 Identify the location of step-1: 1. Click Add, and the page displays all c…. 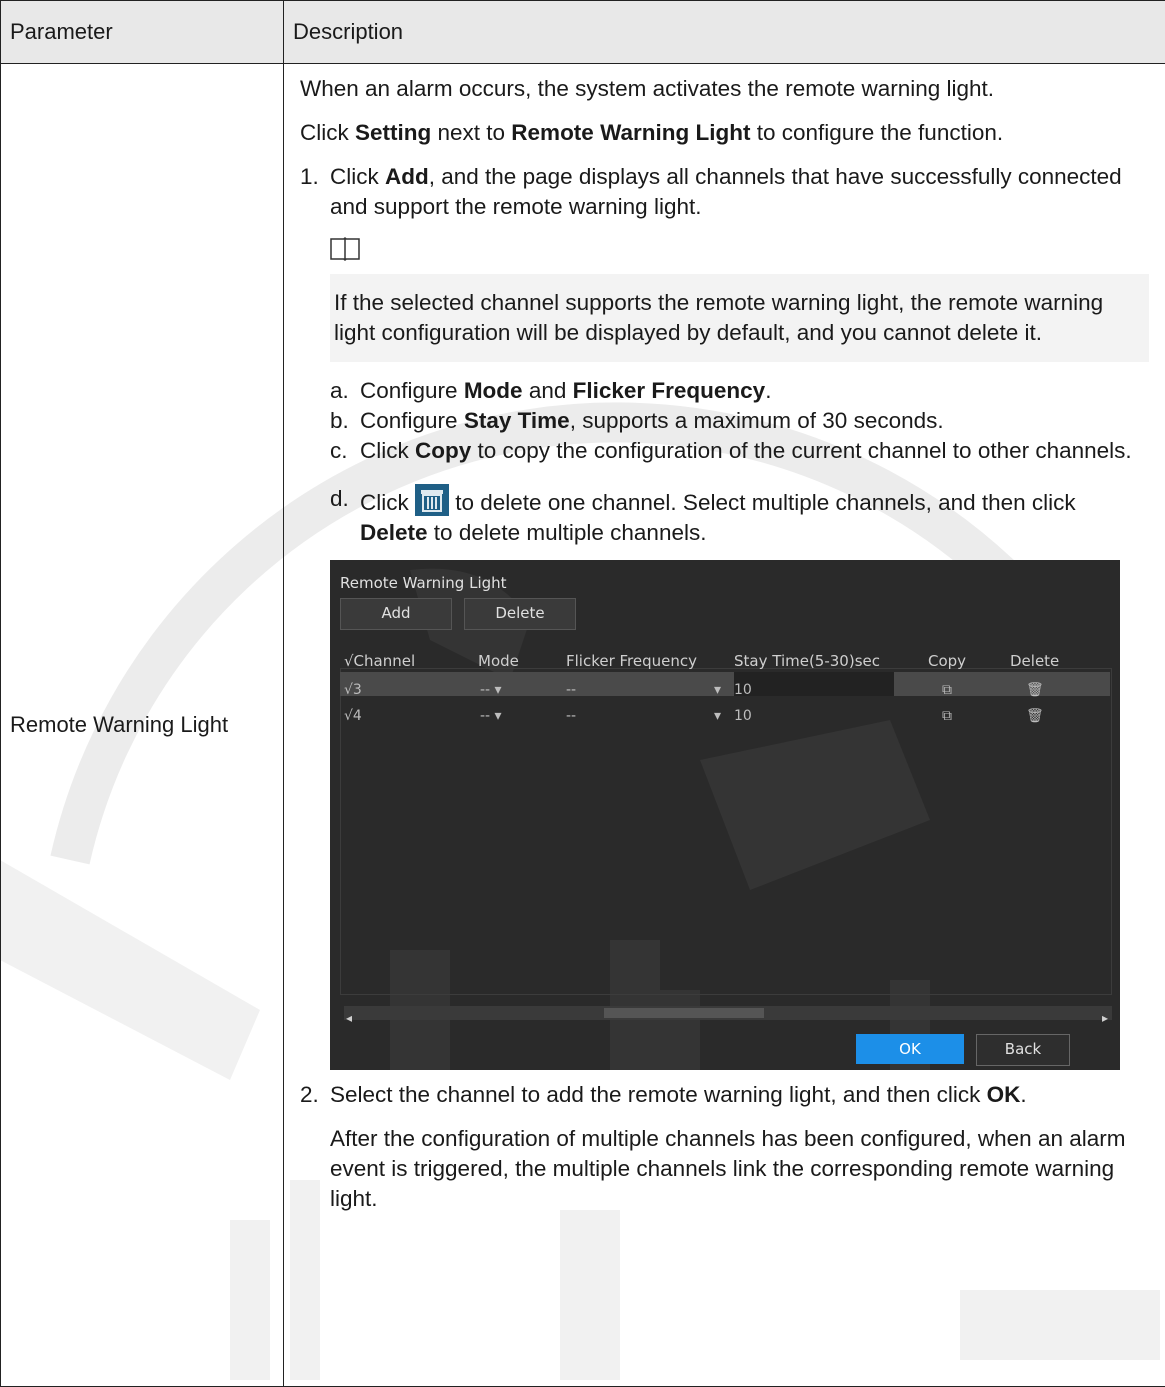
(711, 191).